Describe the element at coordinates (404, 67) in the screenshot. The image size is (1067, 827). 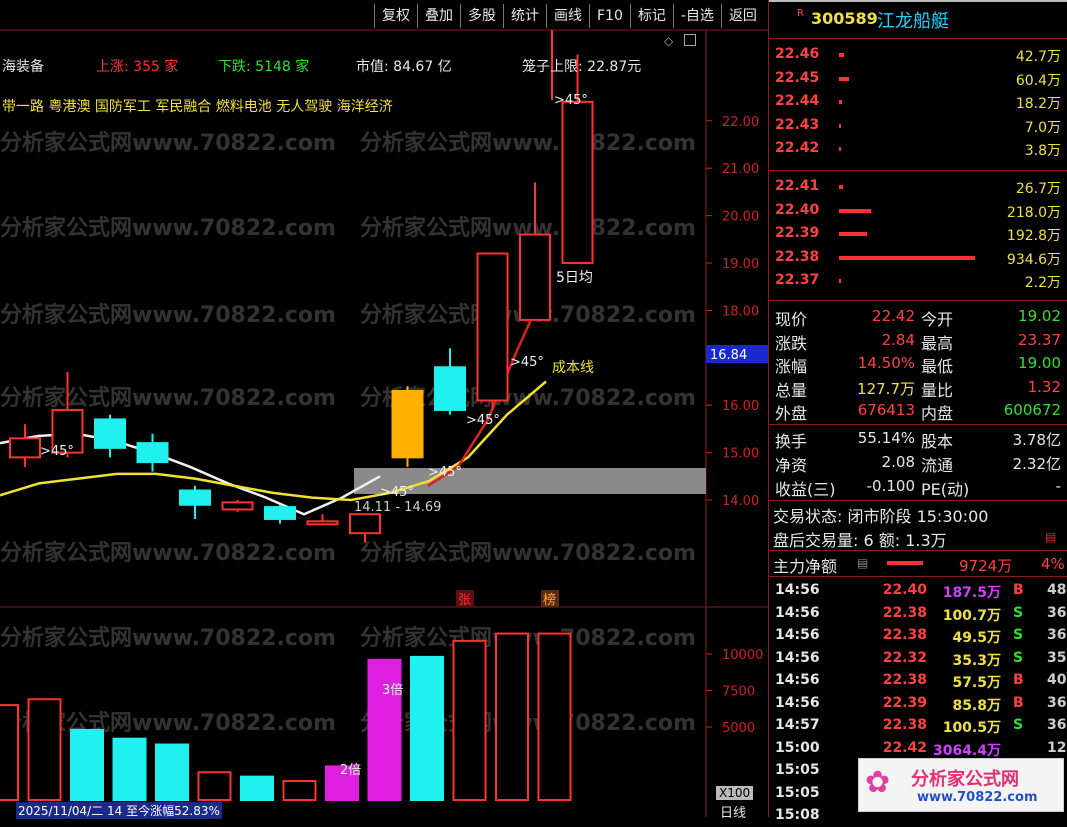
I see `market-cap: 市值: 84.67 亿` at that location.